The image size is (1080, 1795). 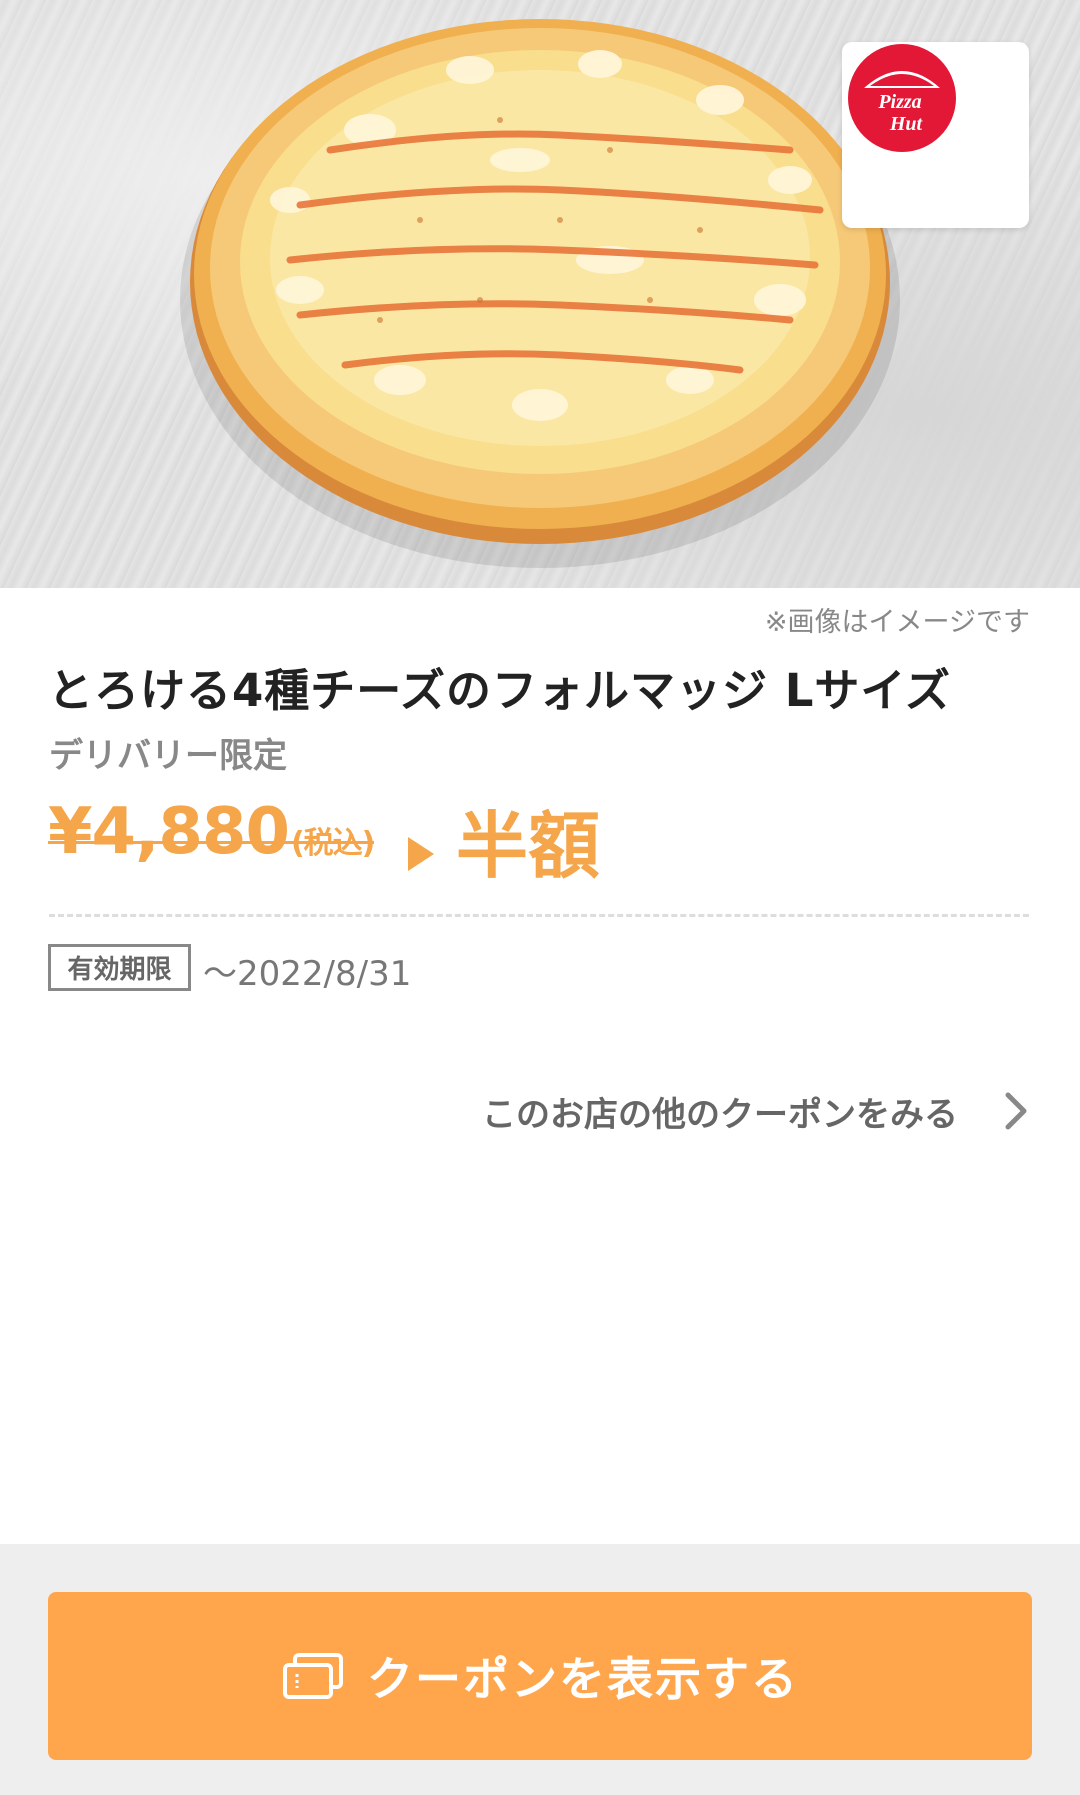 I want to click on validity-date: 〜2022/8/31, so click(x=307, y=974).